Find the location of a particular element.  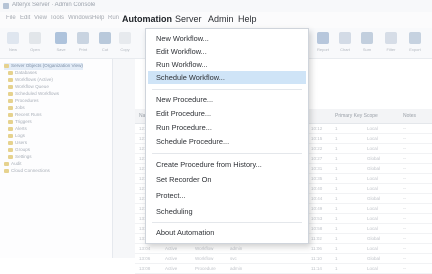

tree-item: Server Objects (Organization View) is located at coordinates (43, 66).